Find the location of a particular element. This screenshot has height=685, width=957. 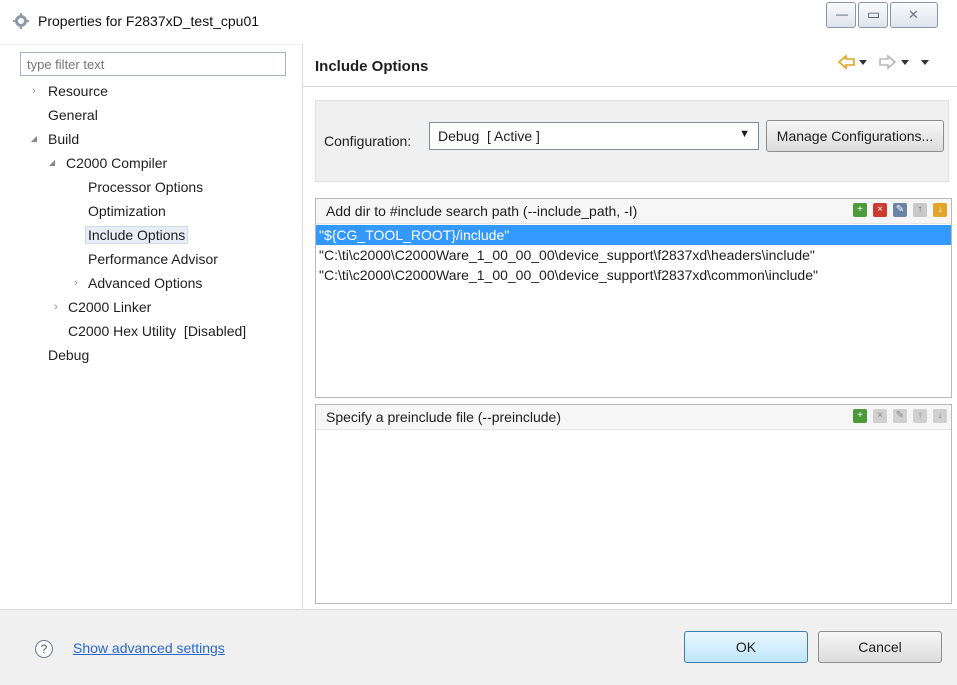

include-path-toolbar: + × ✎ ↑ ↓ is located at coordinates (900, 210).